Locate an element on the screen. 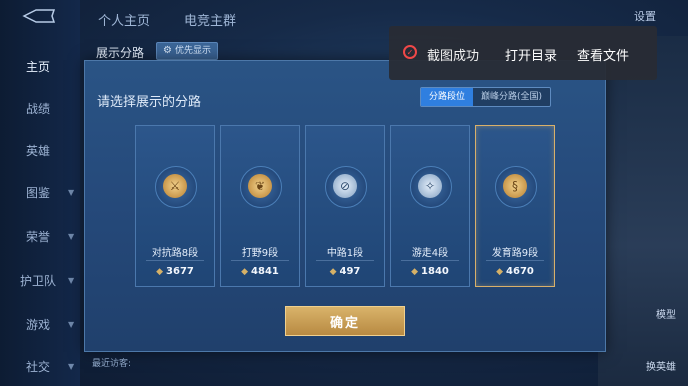 This screenshot has width=688, height=386. character-backdrop is located at coordinates (643, 211).